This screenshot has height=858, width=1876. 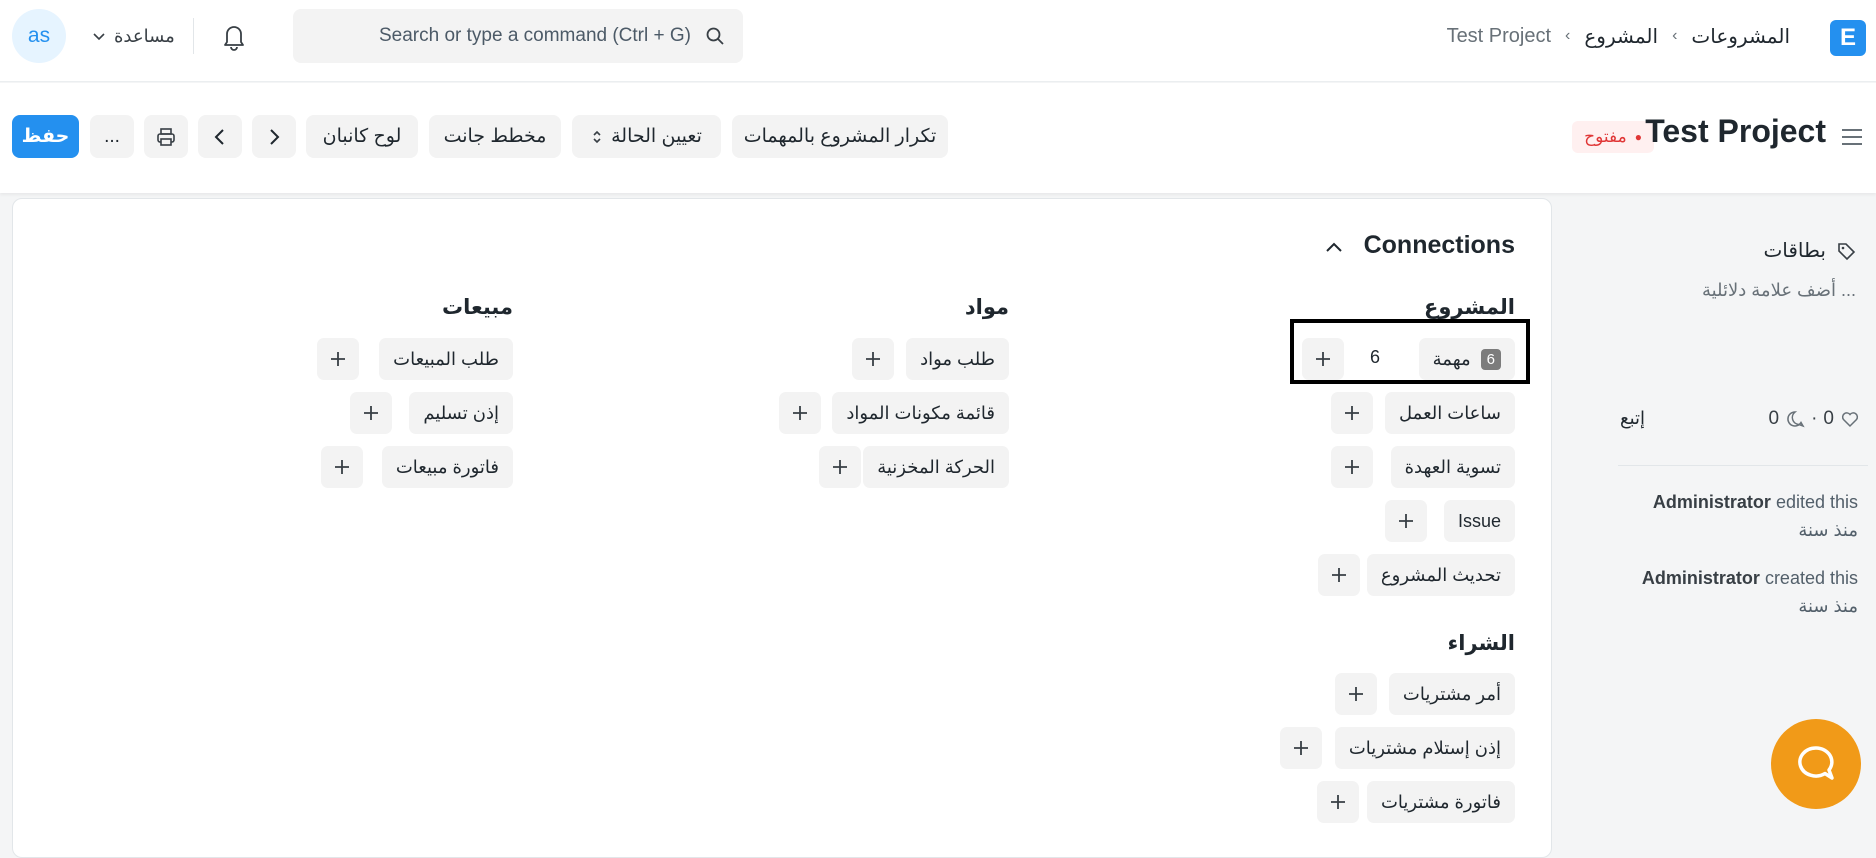 I want to click on chevron-right-icon, so click(x=275, y=136).